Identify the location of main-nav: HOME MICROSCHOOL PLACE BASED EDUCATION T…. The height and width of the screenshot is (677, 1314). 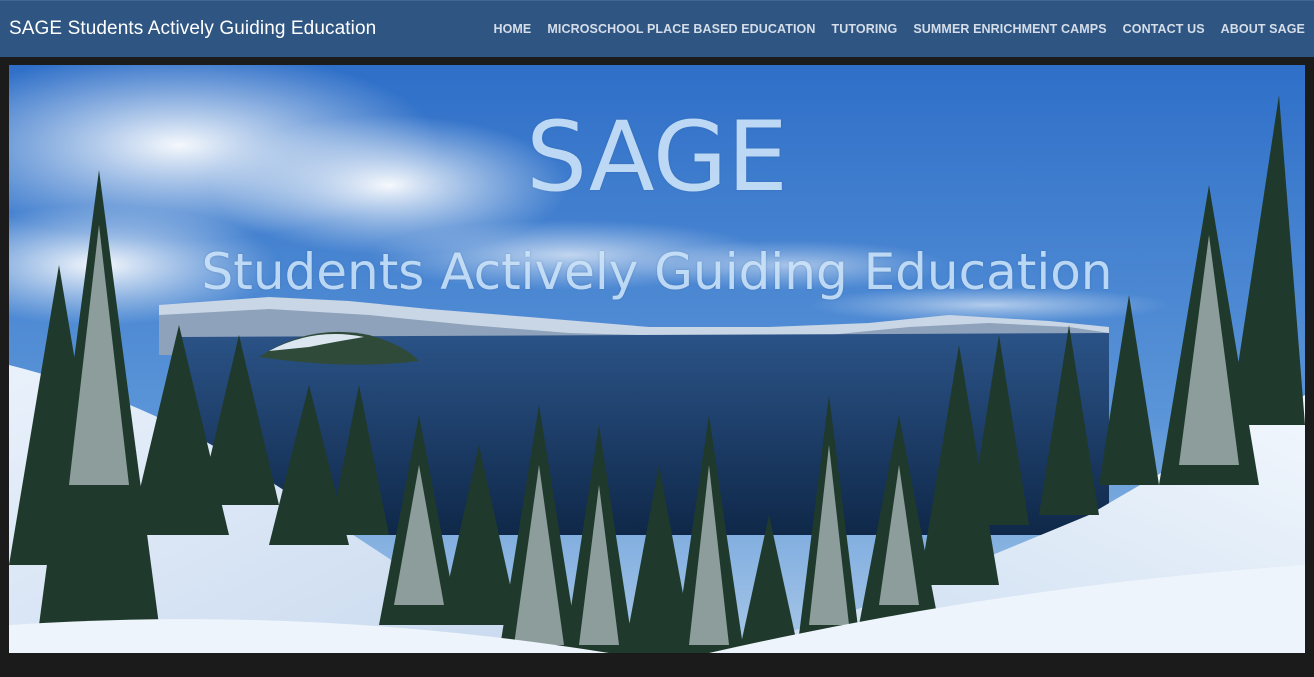
(891, 29).